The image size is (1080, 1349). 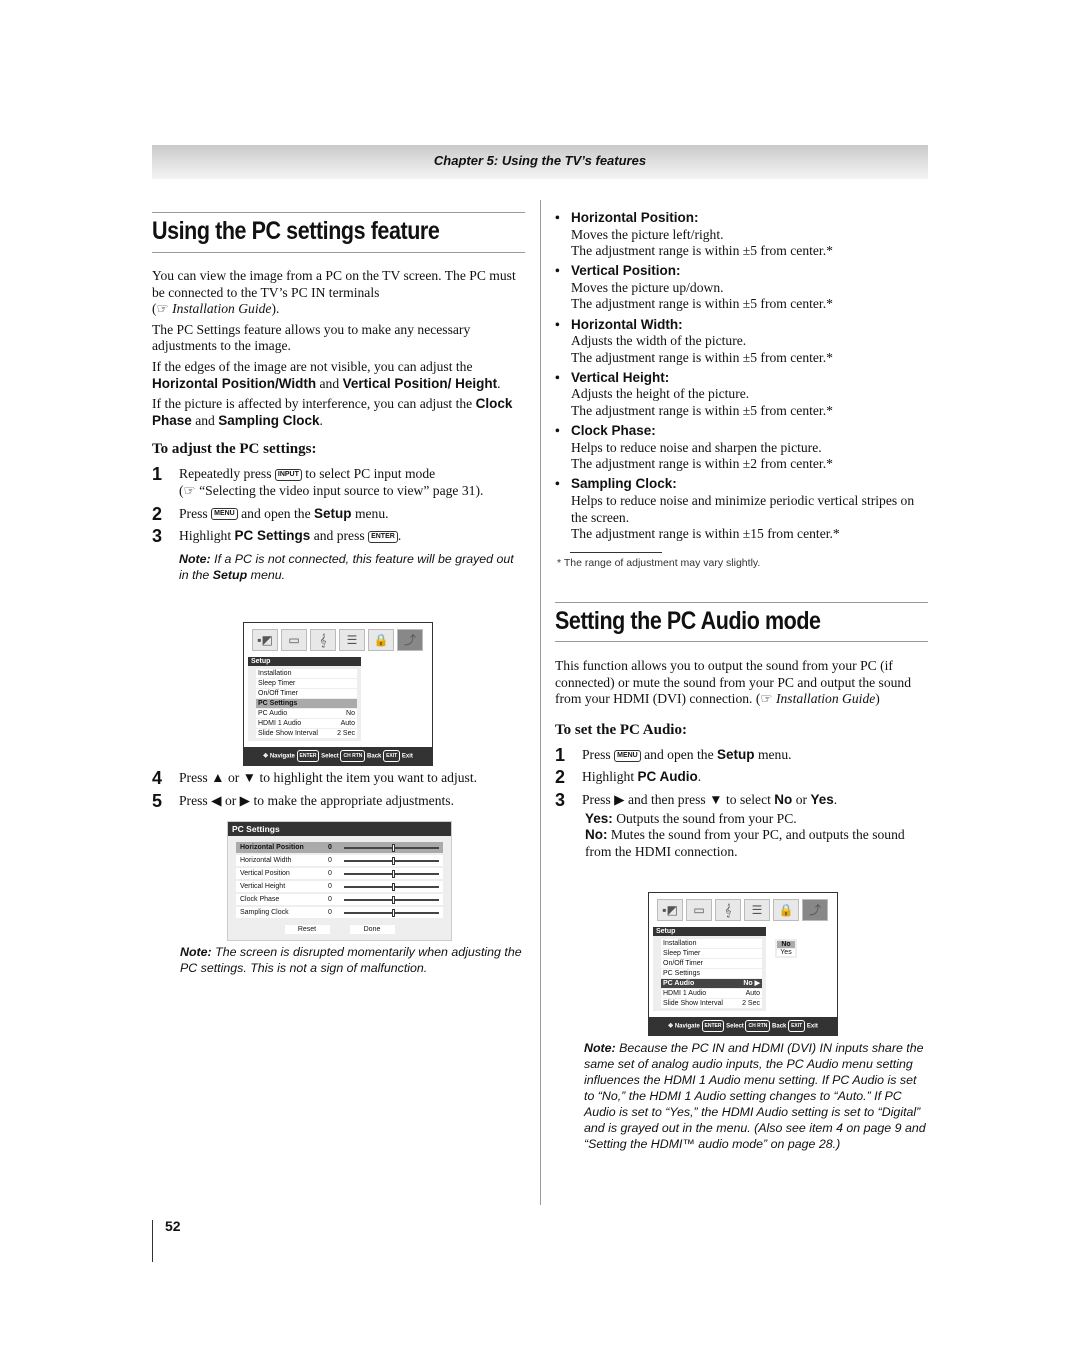 What do you see at coordinates (339, 847) in the screenshot?
I see `pc-setting-row: Horizontal Position 0` at bounding box center [339, 847].